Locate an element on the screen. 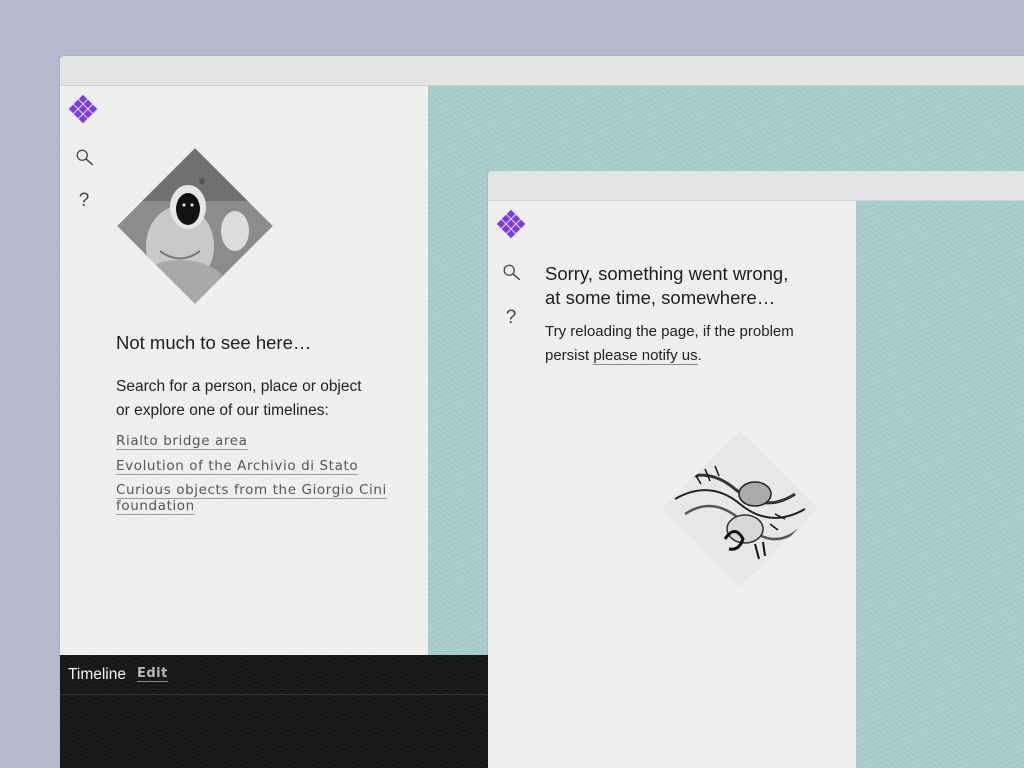 This screenshot has width=1024, height=768. empty-state-body-line1: Search for a person, place or object is located at coordinates (239, 386).